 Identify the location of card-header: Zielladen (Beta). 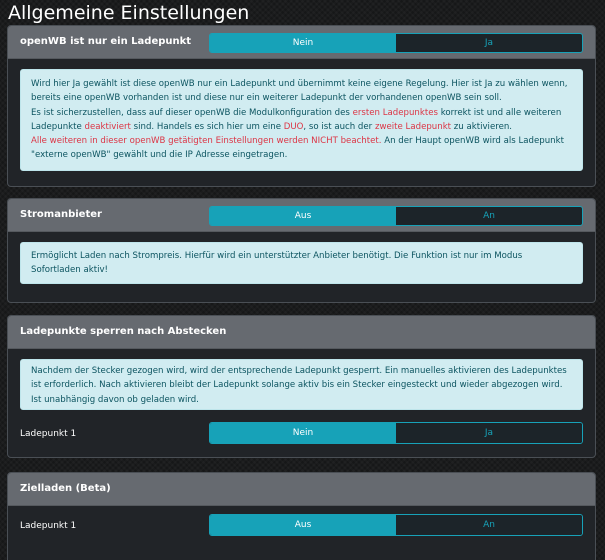
(301, 489).